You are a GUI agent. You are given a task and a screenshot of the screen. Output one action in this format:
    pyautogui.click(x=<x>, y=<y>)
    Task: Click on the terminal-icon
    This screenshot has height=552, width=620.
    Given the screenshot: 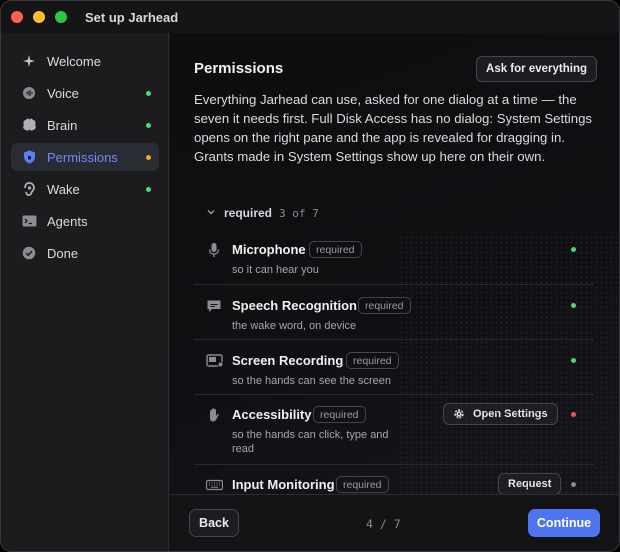 What is the action you would take?
    pyautogui.click(x=29, y=221)
    